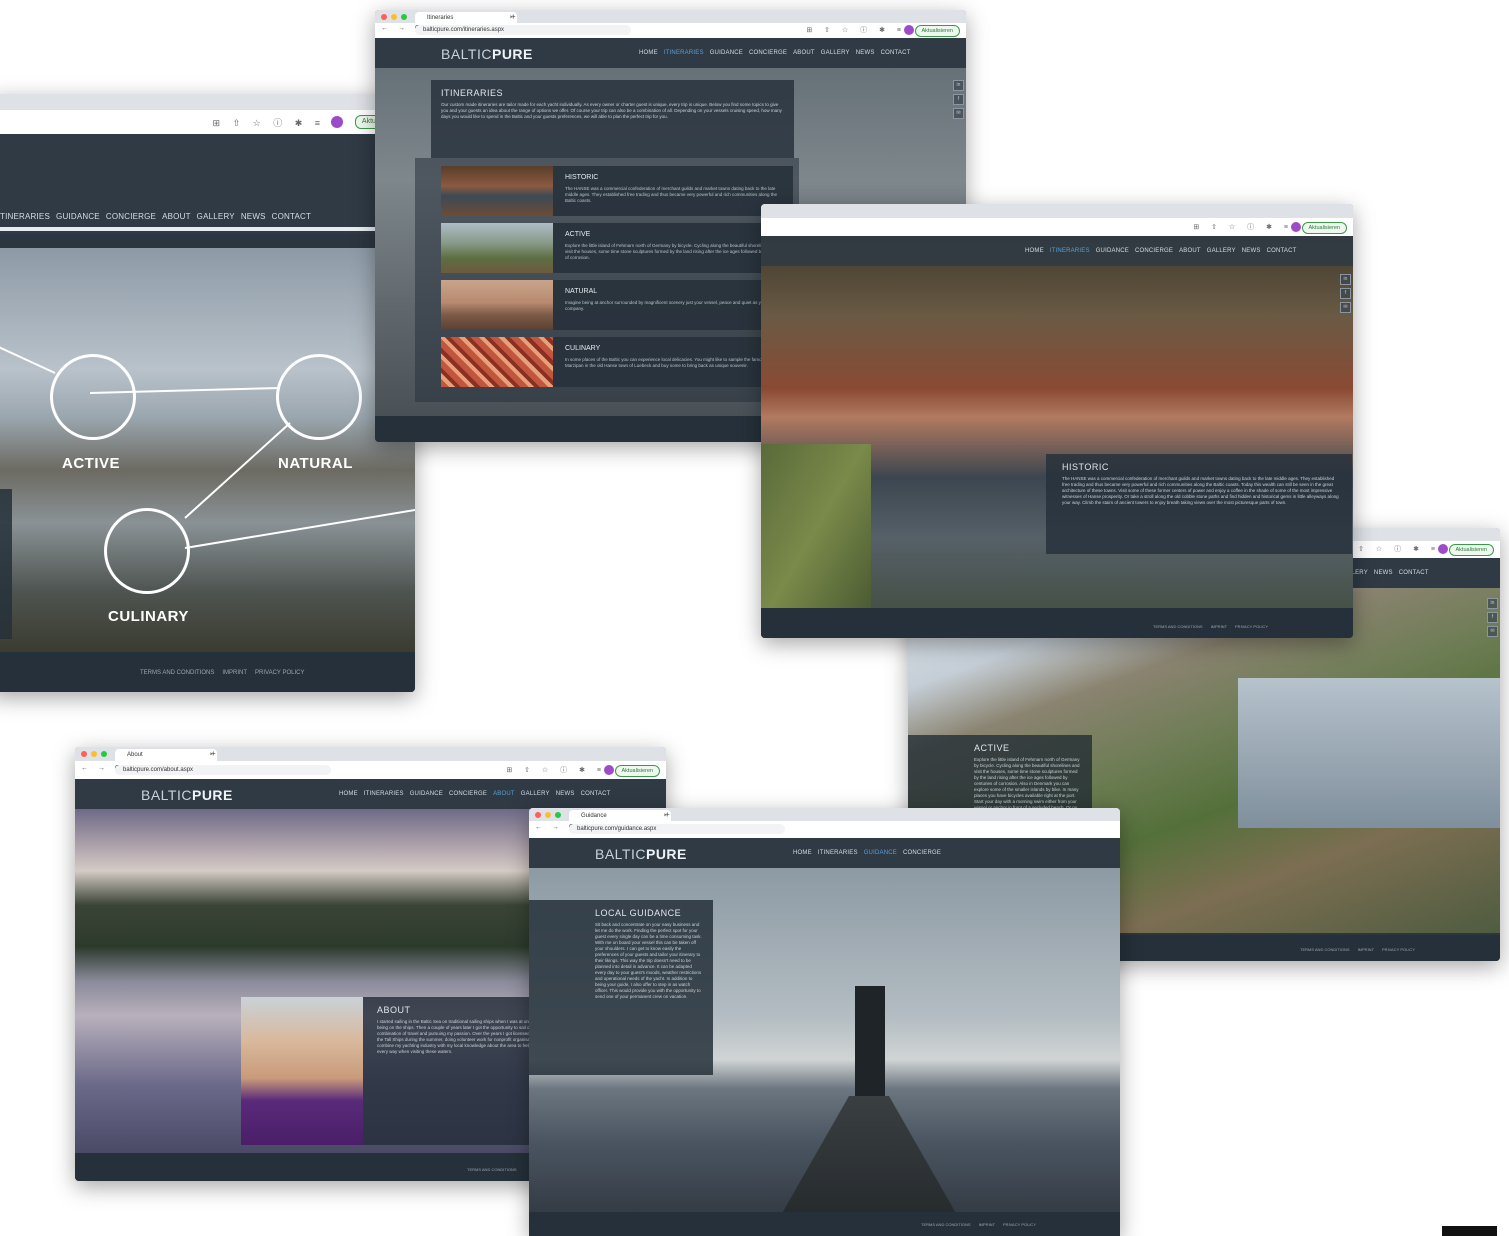 The image size is (1509, 1236). I want to click on address-bar: balticpure.com/about.aspx, so click(223, 770).